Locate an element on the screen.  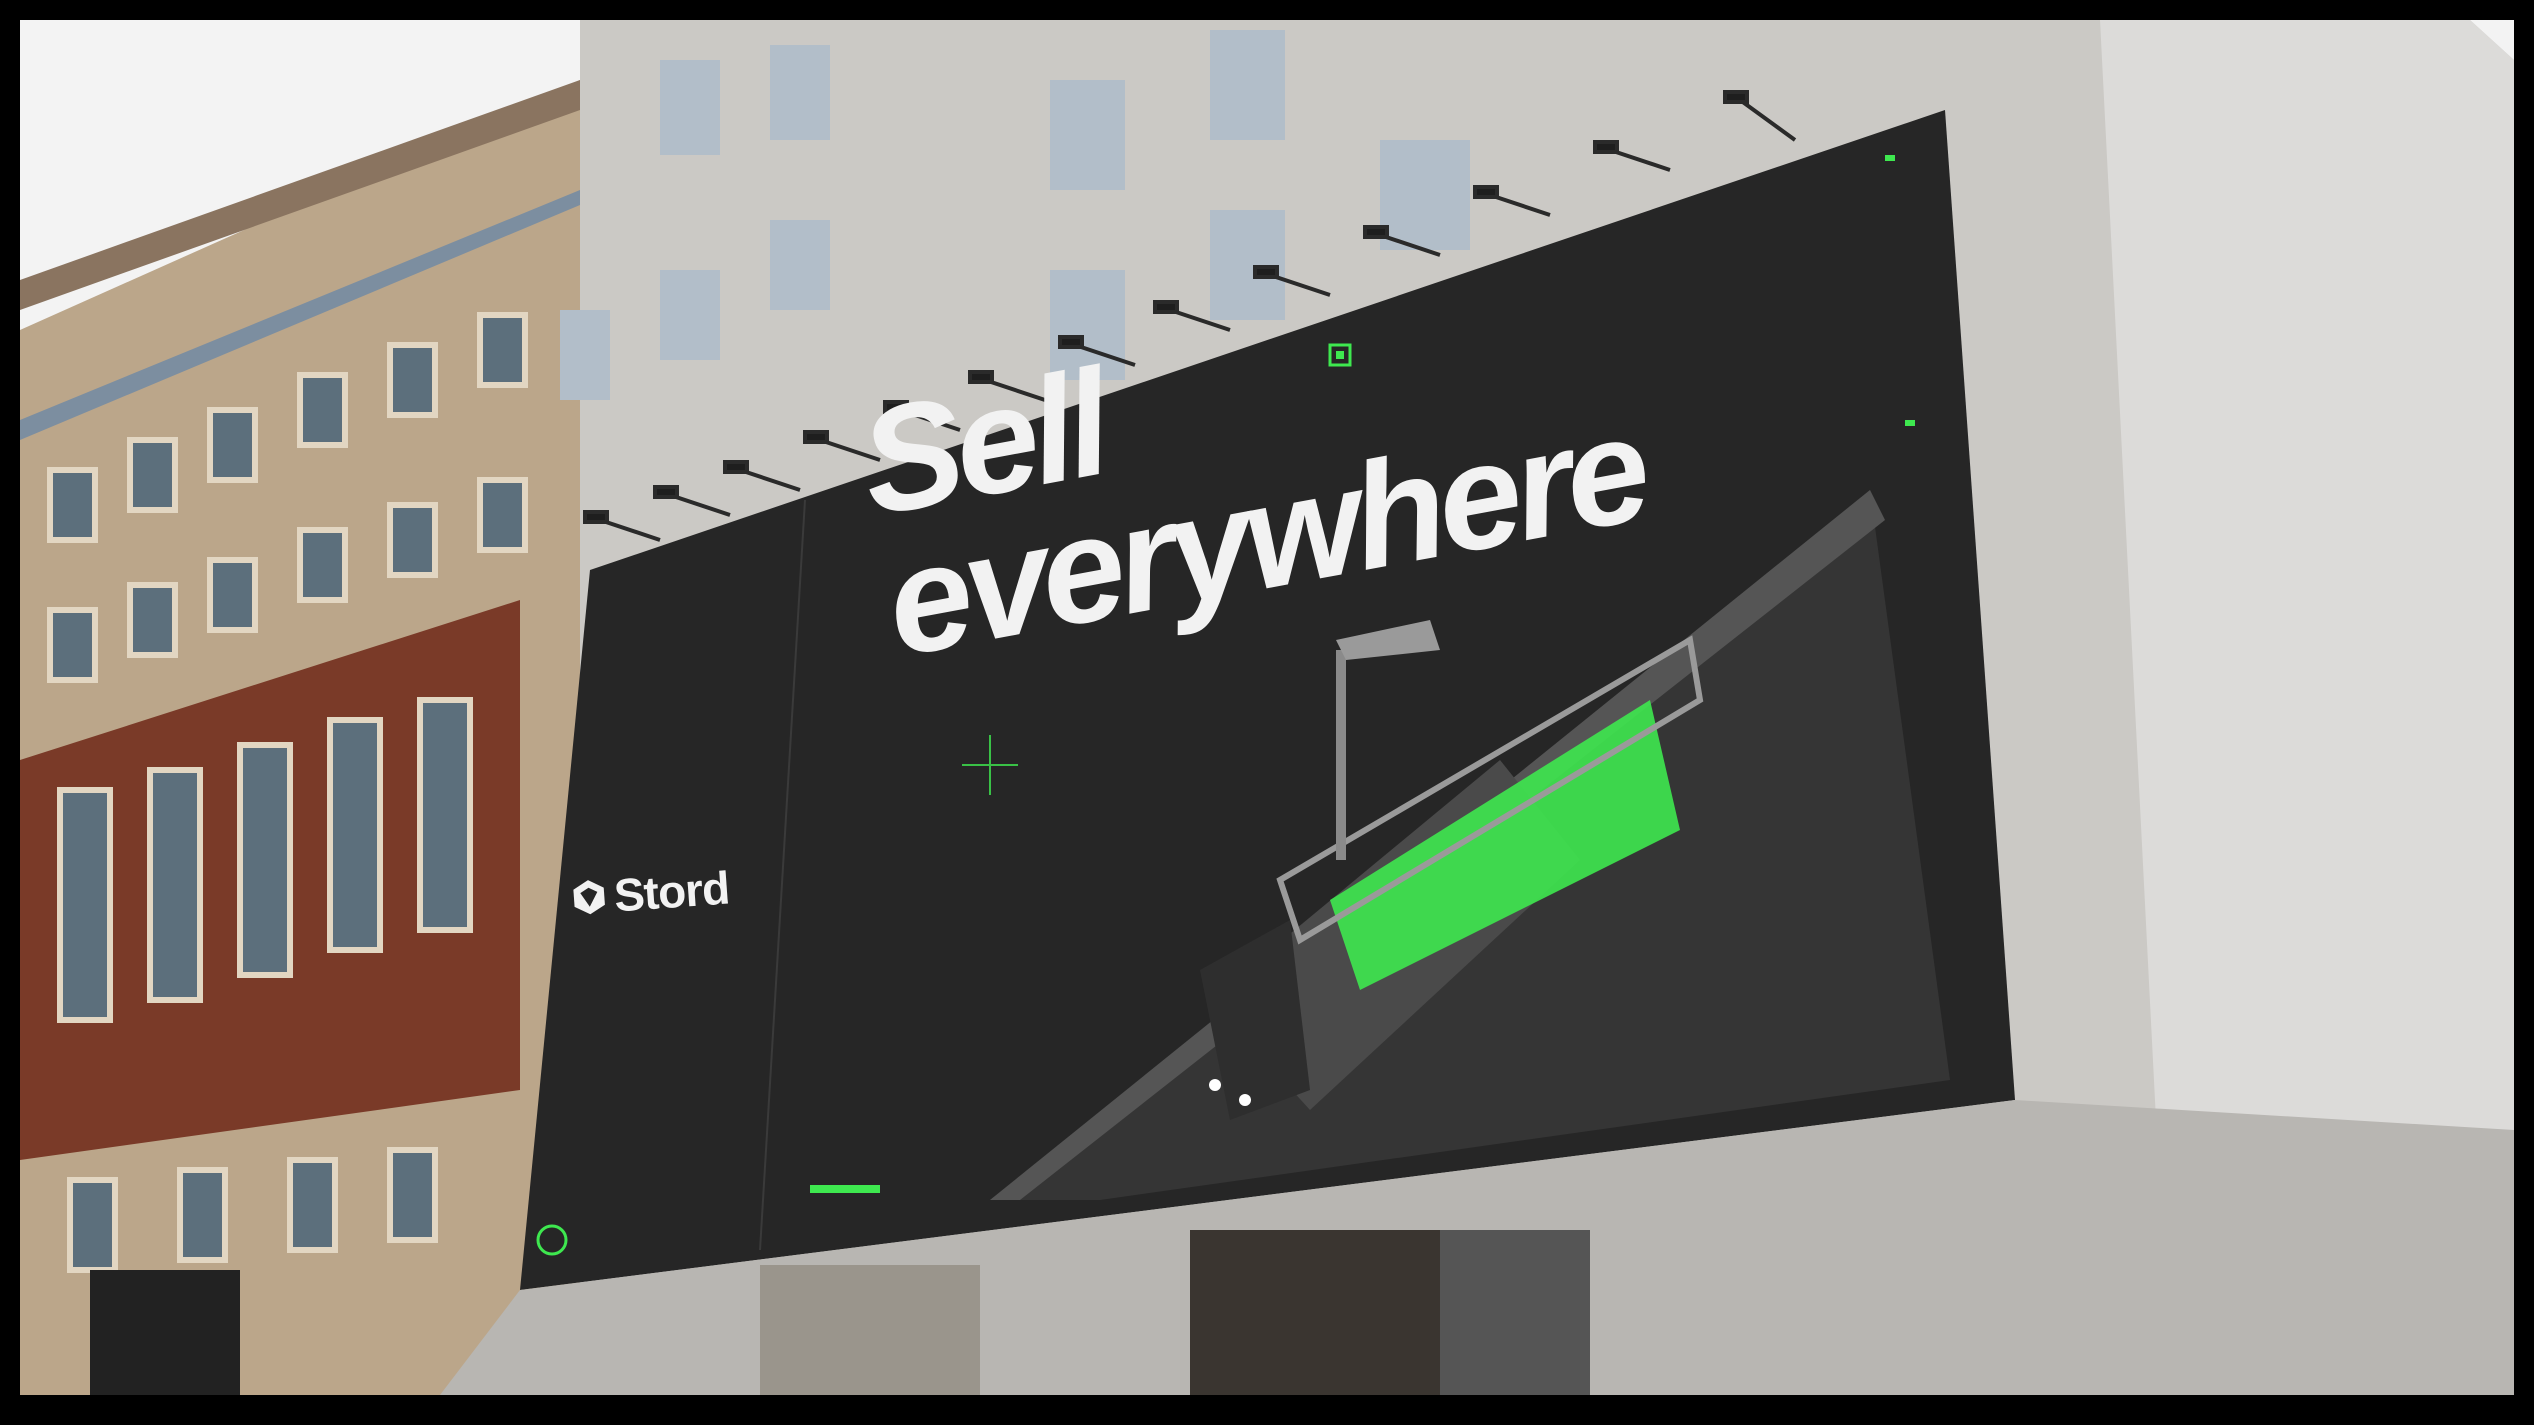
stord-logo: Stord is located at coordinates (649, 893).